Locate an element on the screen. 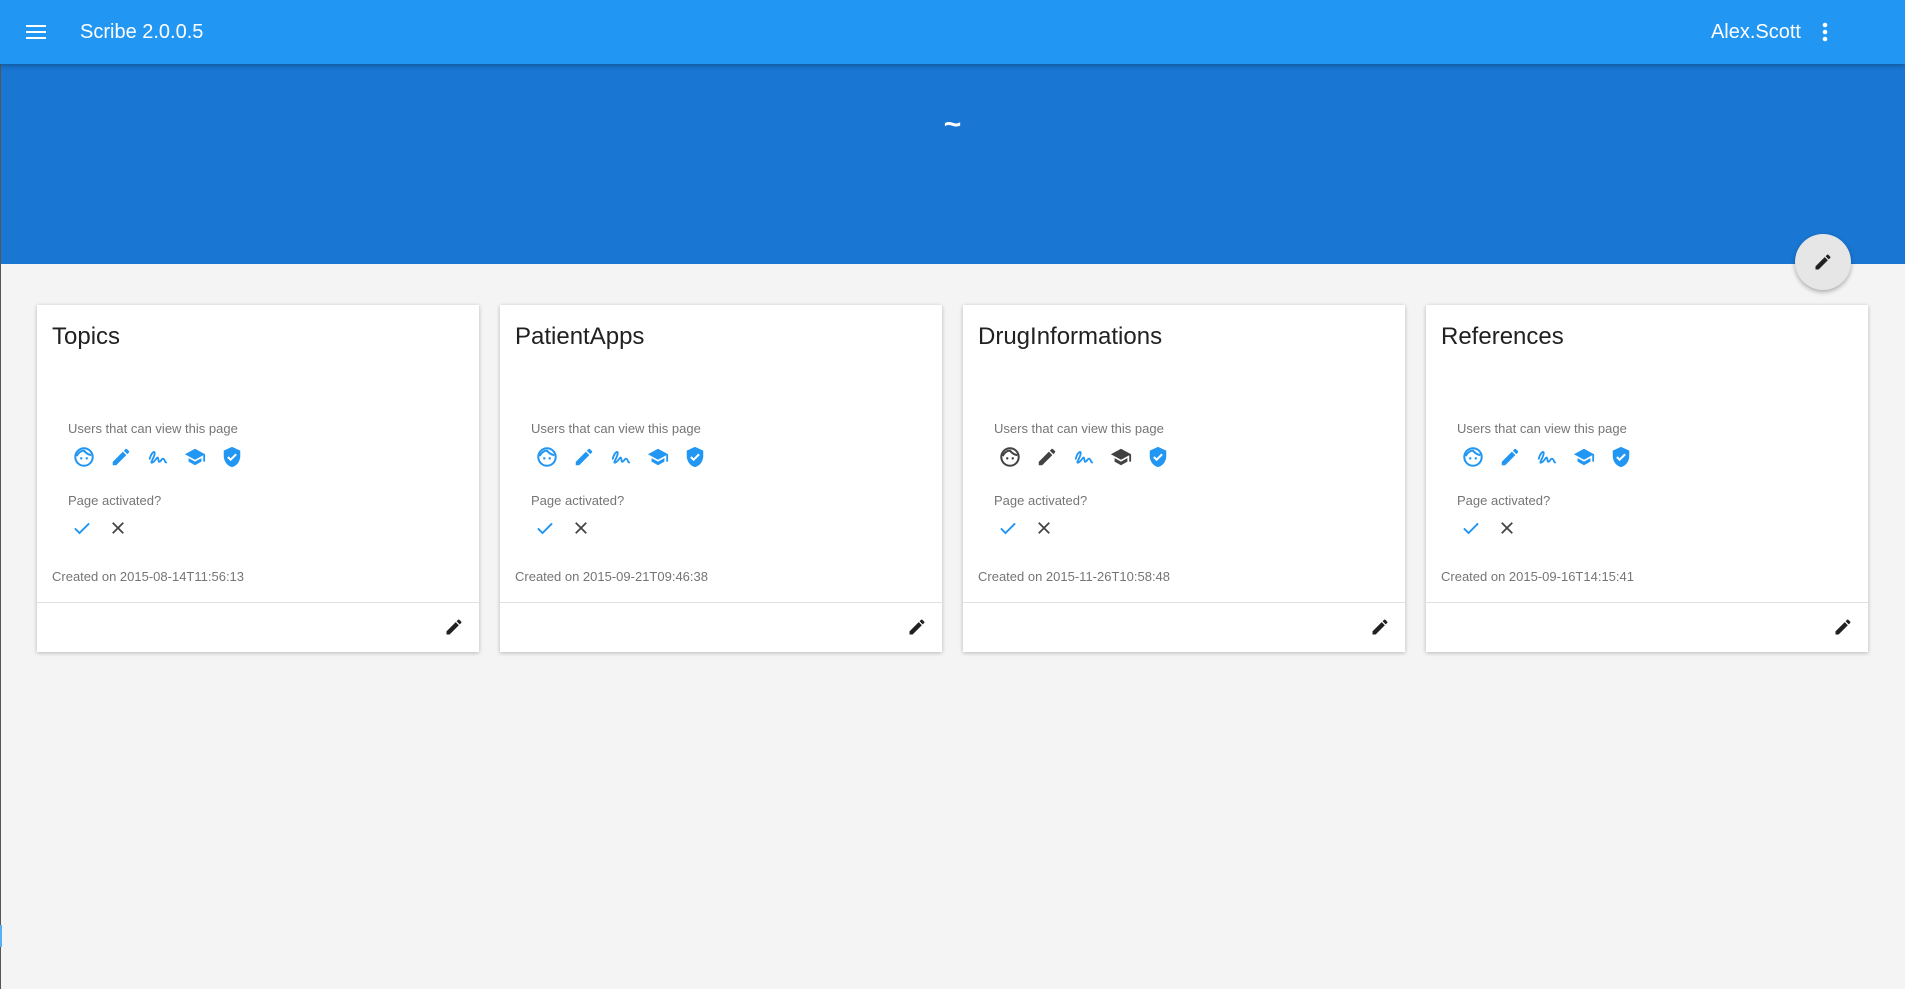 The image size is (1905, 989). left-border is located at coordinates (0, 526).